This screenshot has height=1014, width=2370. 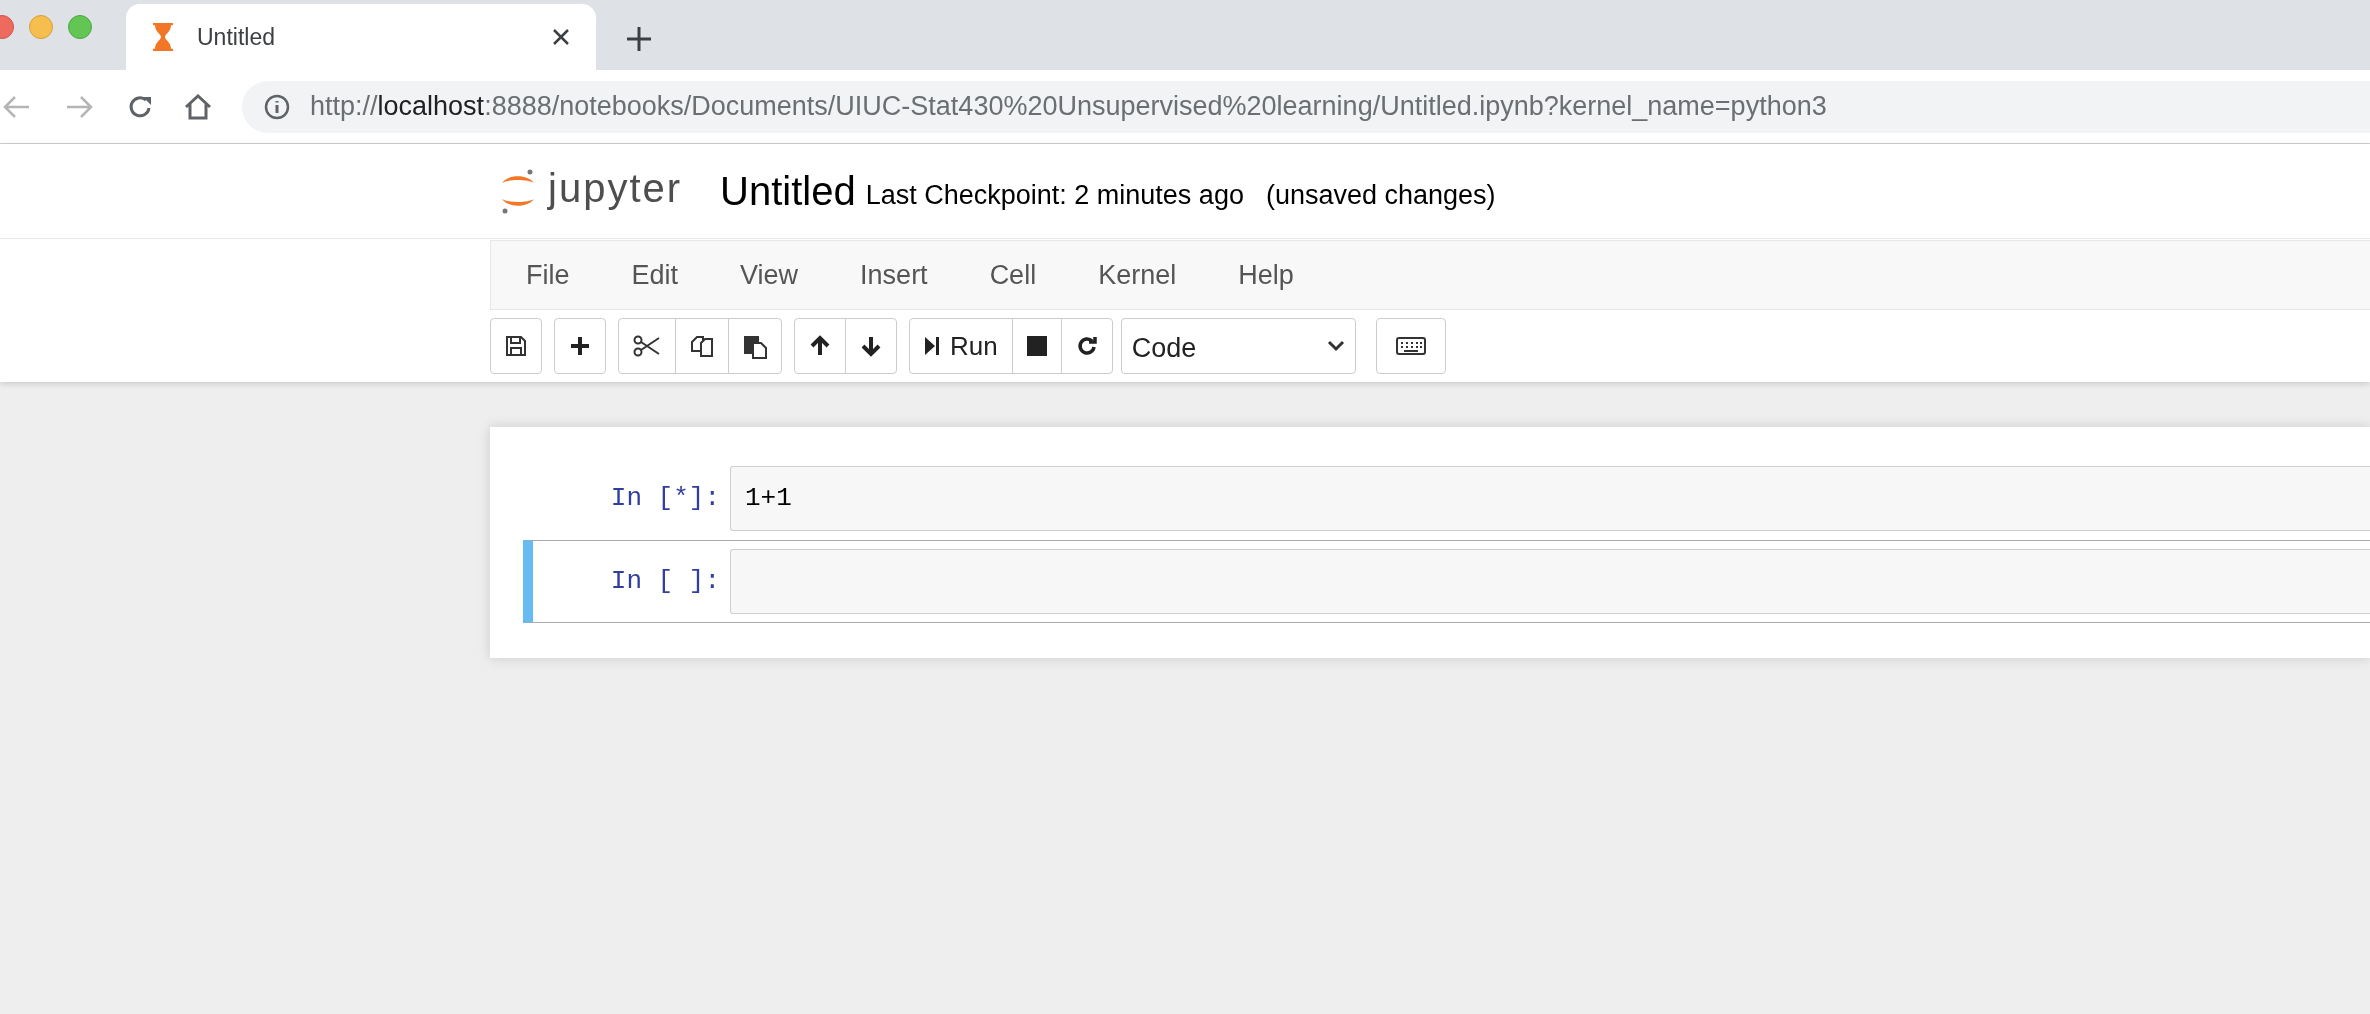 I want to click on reload-icon, so click(x=1086, y=346).